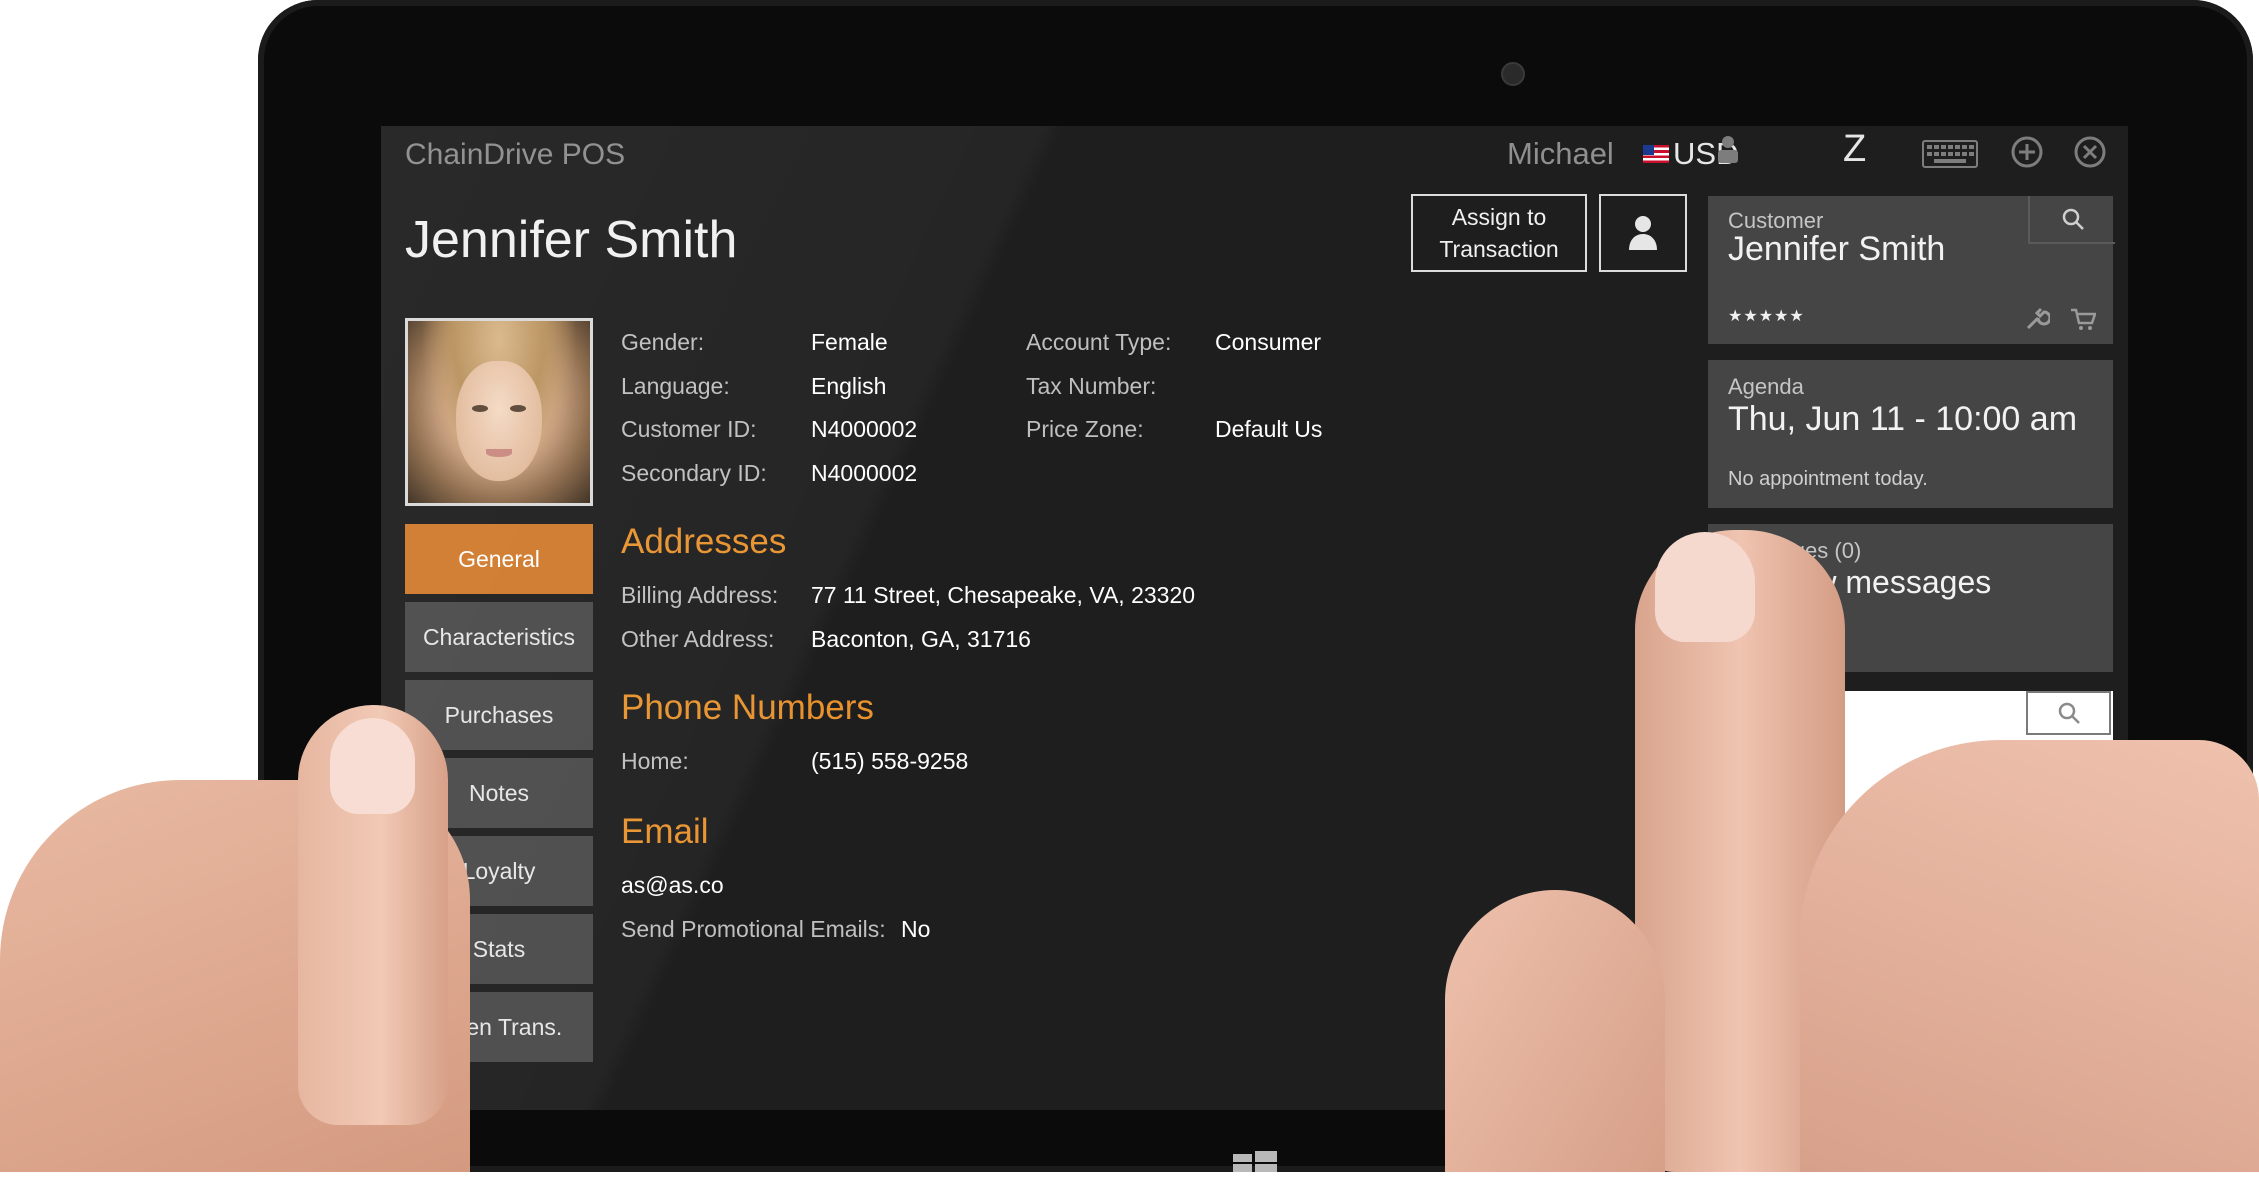 The image size is (2259, 1177). What do you see at coordinates (698, 639) in the screenshot?
I see `other-address-label: Other Address:` at bounding box center [698, 639].